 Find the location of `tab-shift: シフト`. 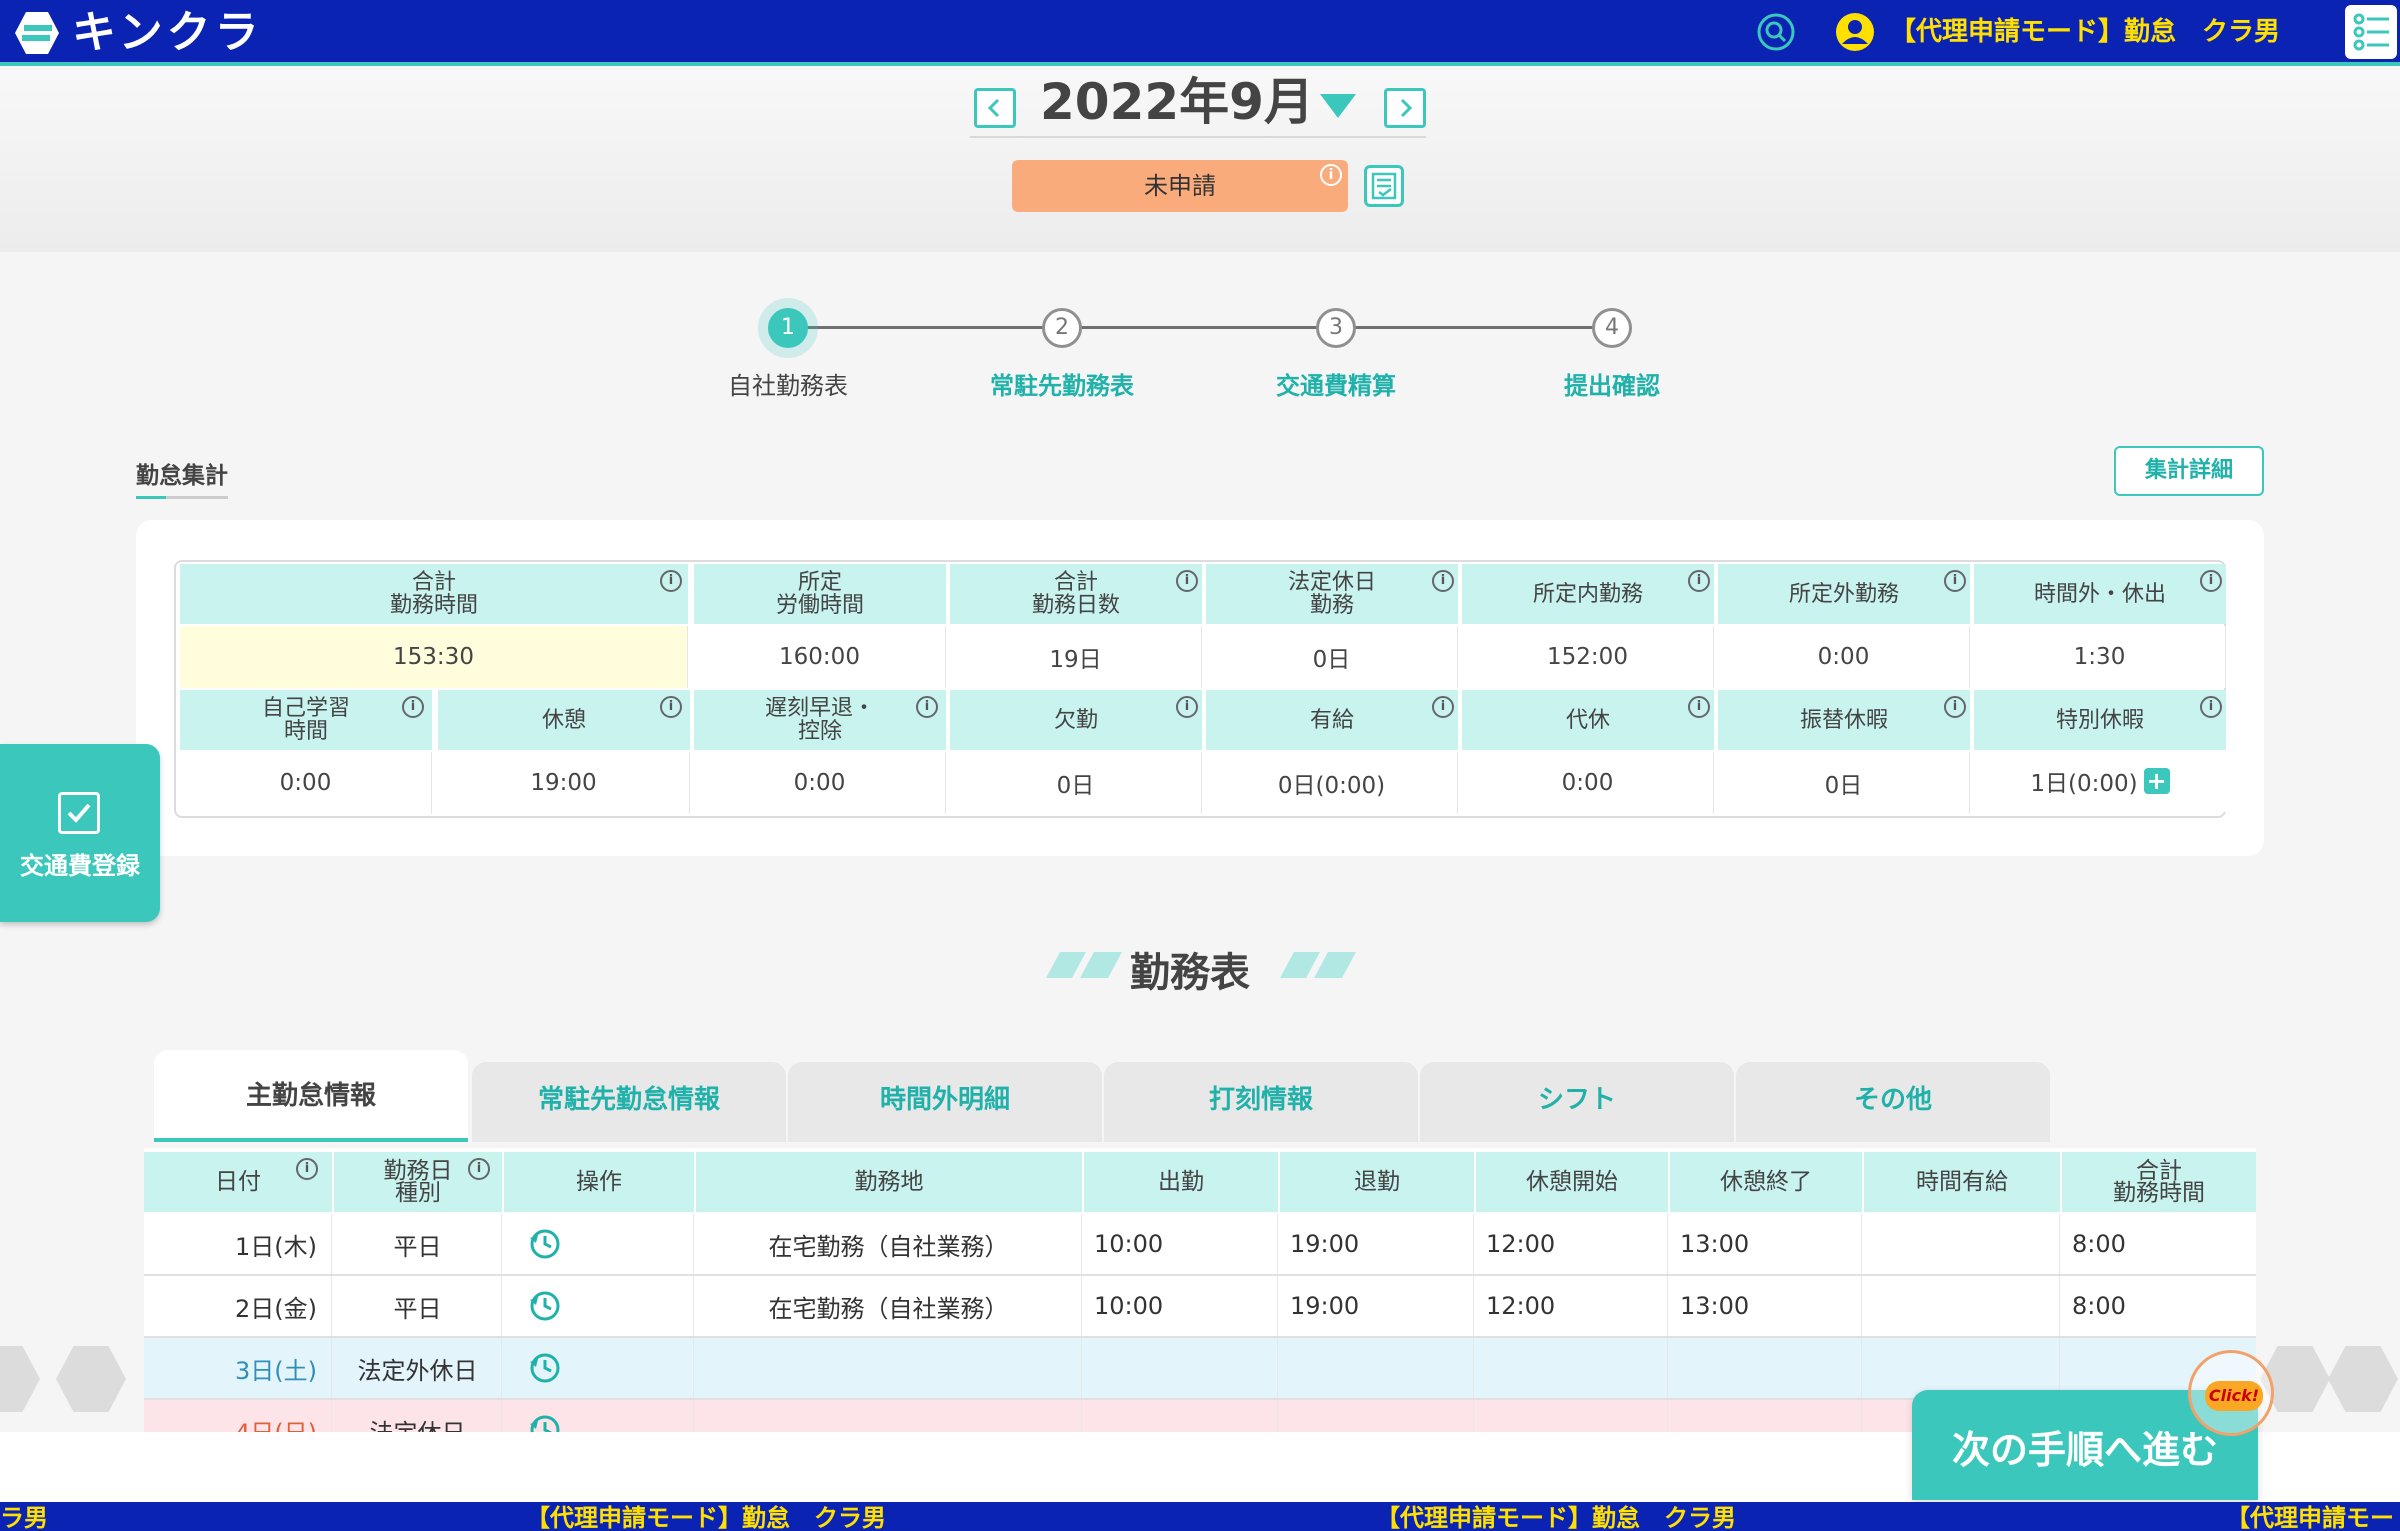

tab-shift: シフト is located at coordinates (1577, 1102).